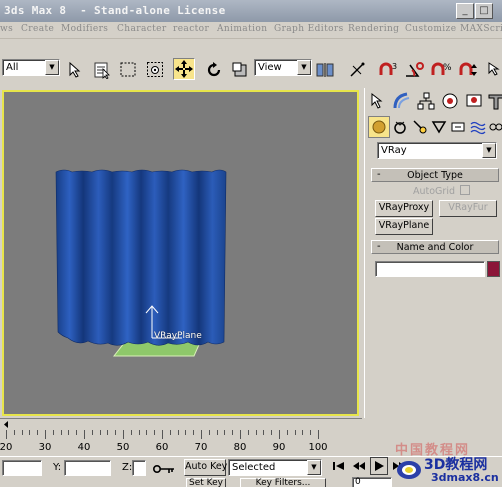 The height and width of the screenshot is (487, 502). I want to click on select-by-name-button, so click(102, 70).